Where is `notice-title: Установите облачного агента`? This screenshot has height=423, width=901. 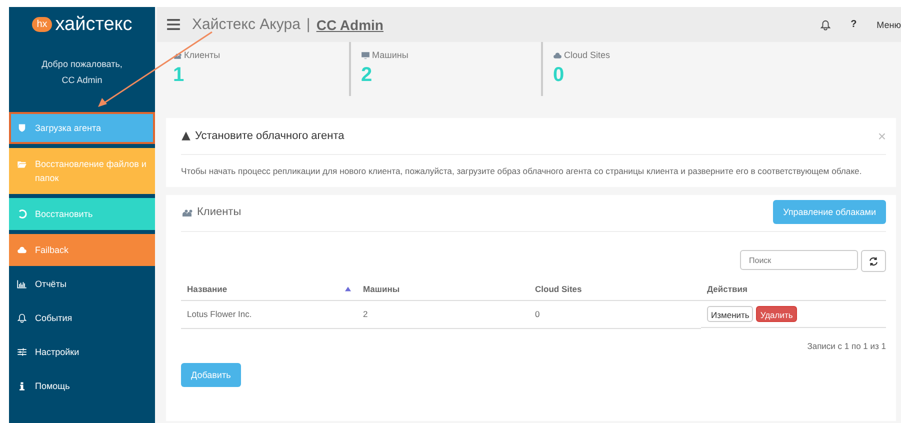 notice-title: Установите облачного агента is located at coordinates (269, 136).